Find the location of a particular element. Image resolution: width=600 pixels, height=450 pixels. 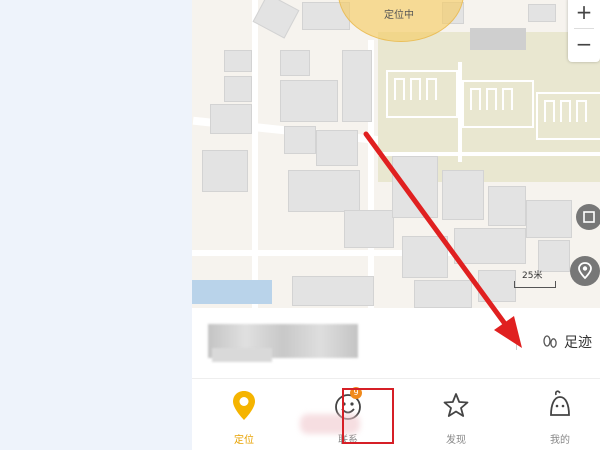

blurred-redaction is located at coordinates (498, 39).